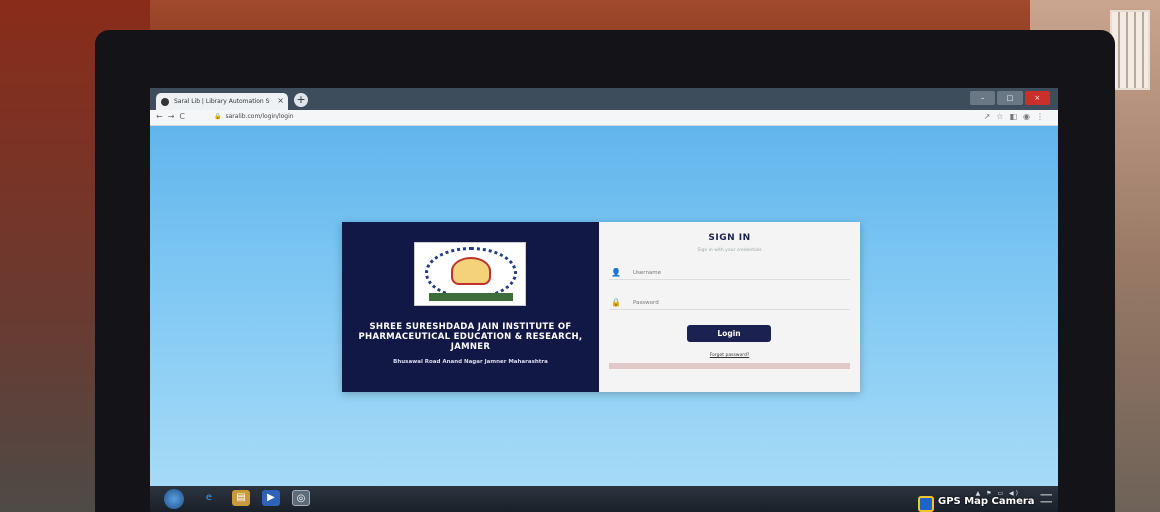 This screenshot has width=1160, height=512. Describe the element at coordinates (209, 498) in the screenshot. I see `ie-icon: e` at that location.